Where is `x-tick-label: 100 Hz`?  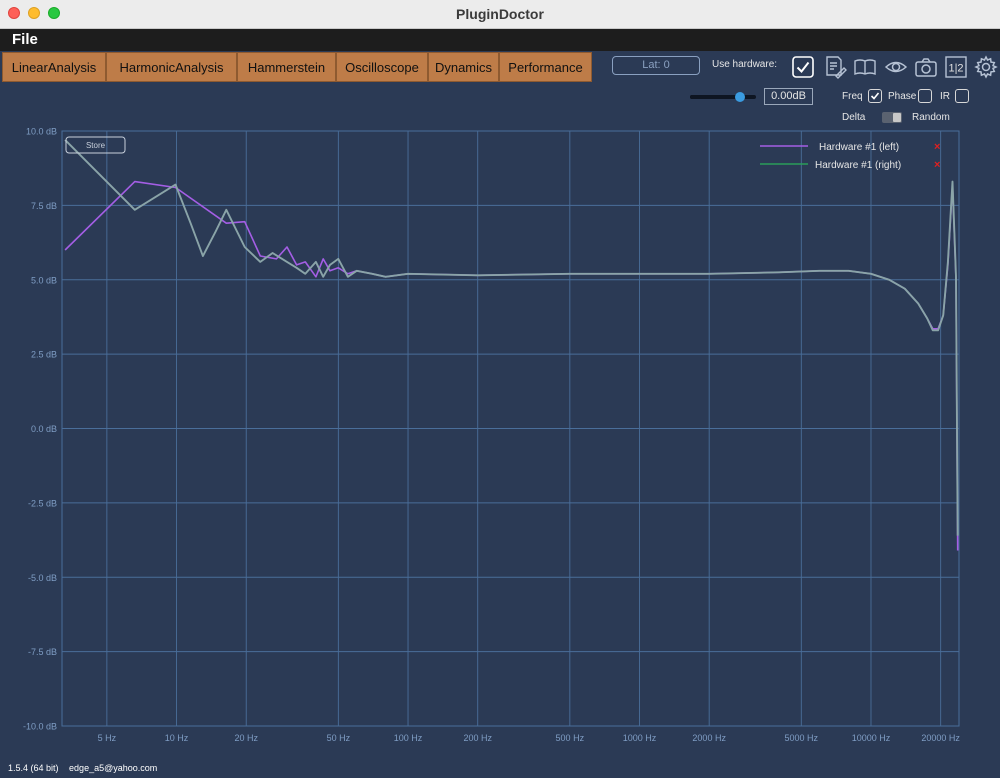
x-tick-label: 100 Hz is located at coordinates (408, 738).